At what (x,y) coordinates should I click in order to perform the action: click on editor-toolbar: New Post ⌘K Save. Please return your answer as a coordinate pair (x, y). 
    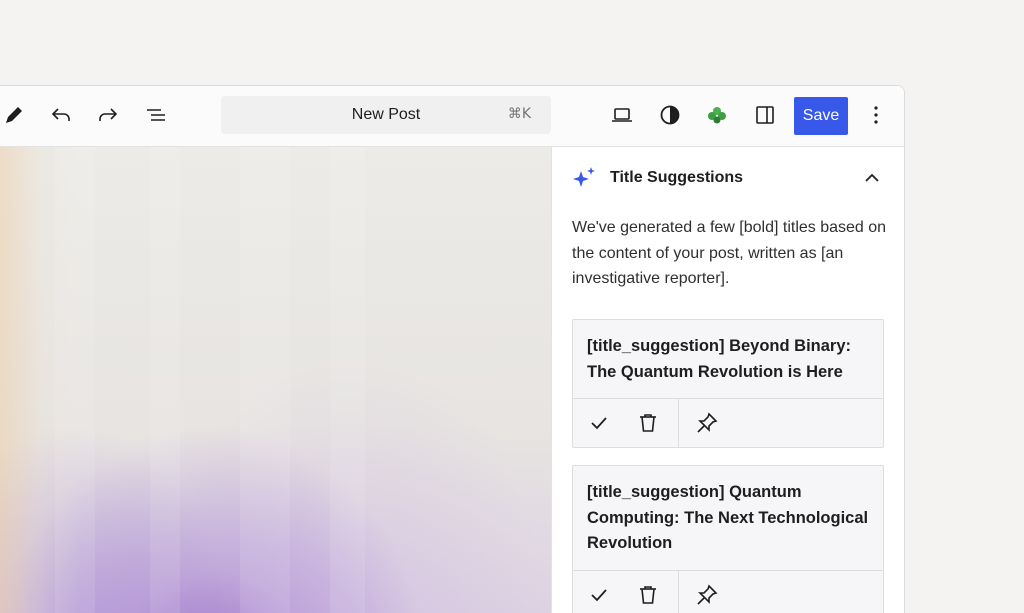
    Looking at the image, I should click on (452, 116).